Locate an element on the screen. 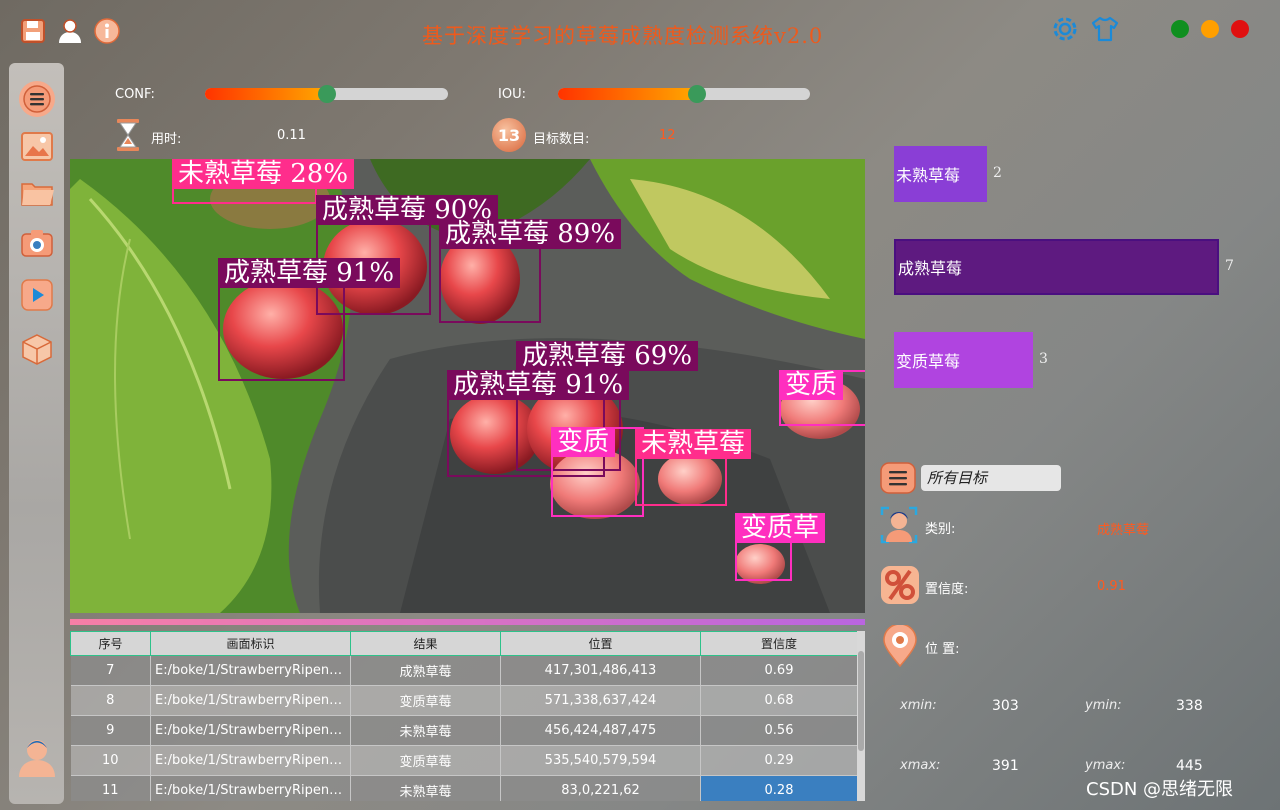  info-icon is located at coordinates (107, 31).